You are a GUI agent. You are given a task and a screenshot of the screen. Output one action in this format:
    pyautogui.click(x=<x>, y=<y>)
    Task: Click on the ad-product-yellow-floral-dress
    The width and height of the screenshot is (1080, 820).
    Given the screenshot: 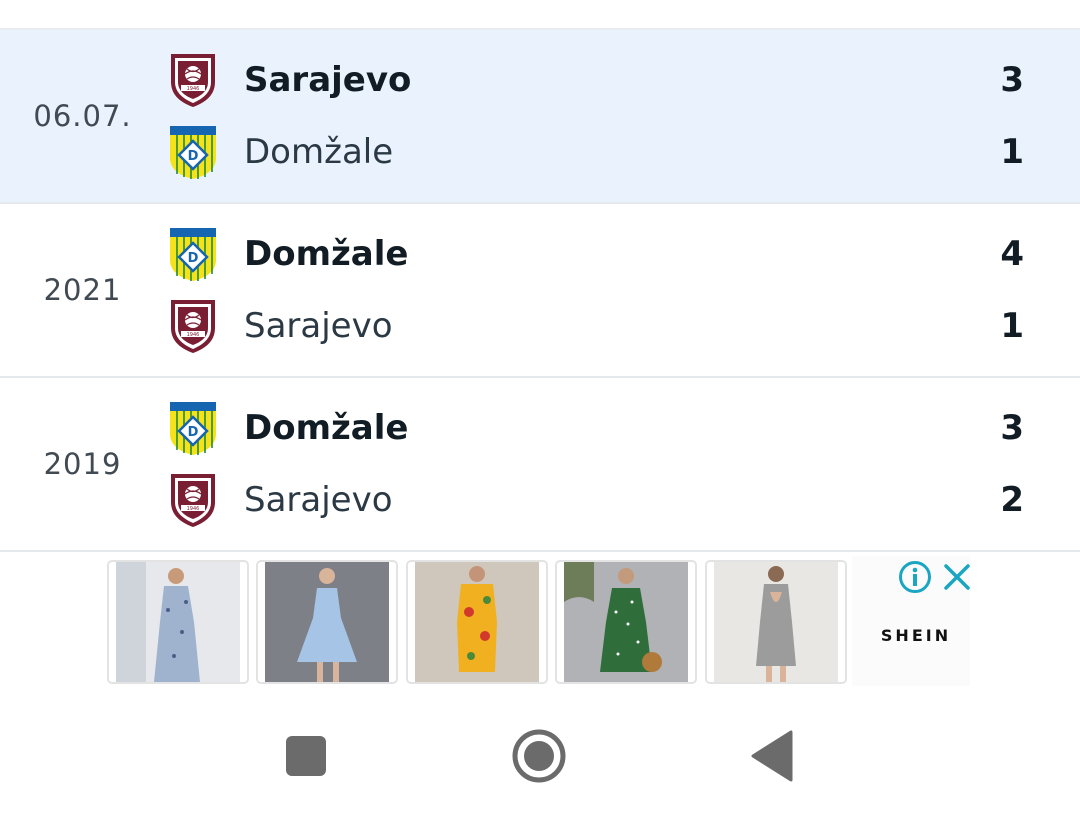 What is the action you would take?
    pyautogui.click(x=477, y=622)
    